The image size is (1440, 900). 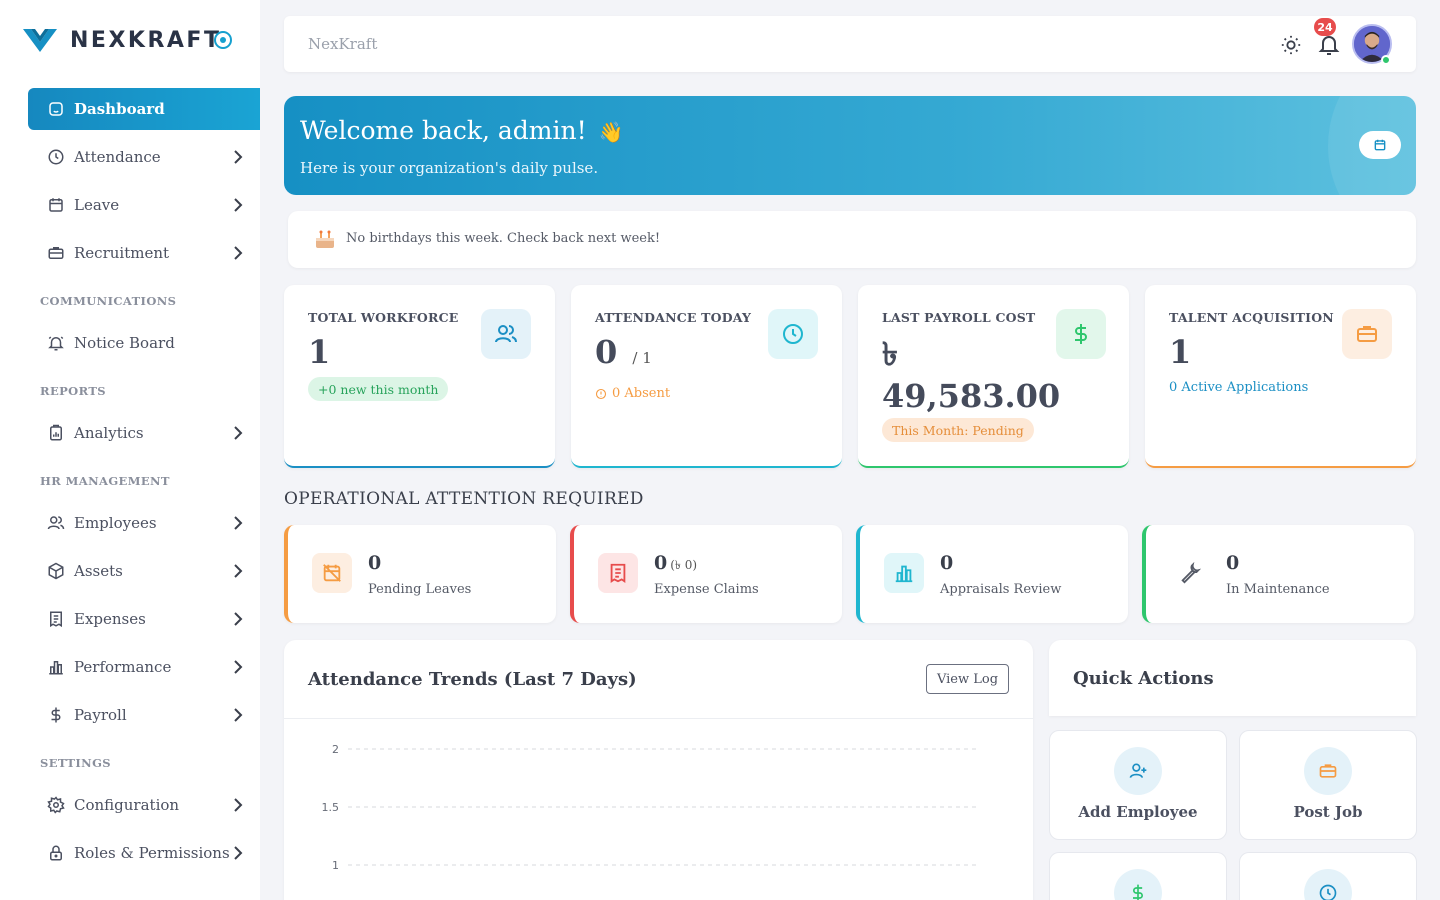 What do you see at coordinates (144, 157) in the screenshot?
I see `sidebar-item-attendance: Attendance` at bounding box center [144, 157].